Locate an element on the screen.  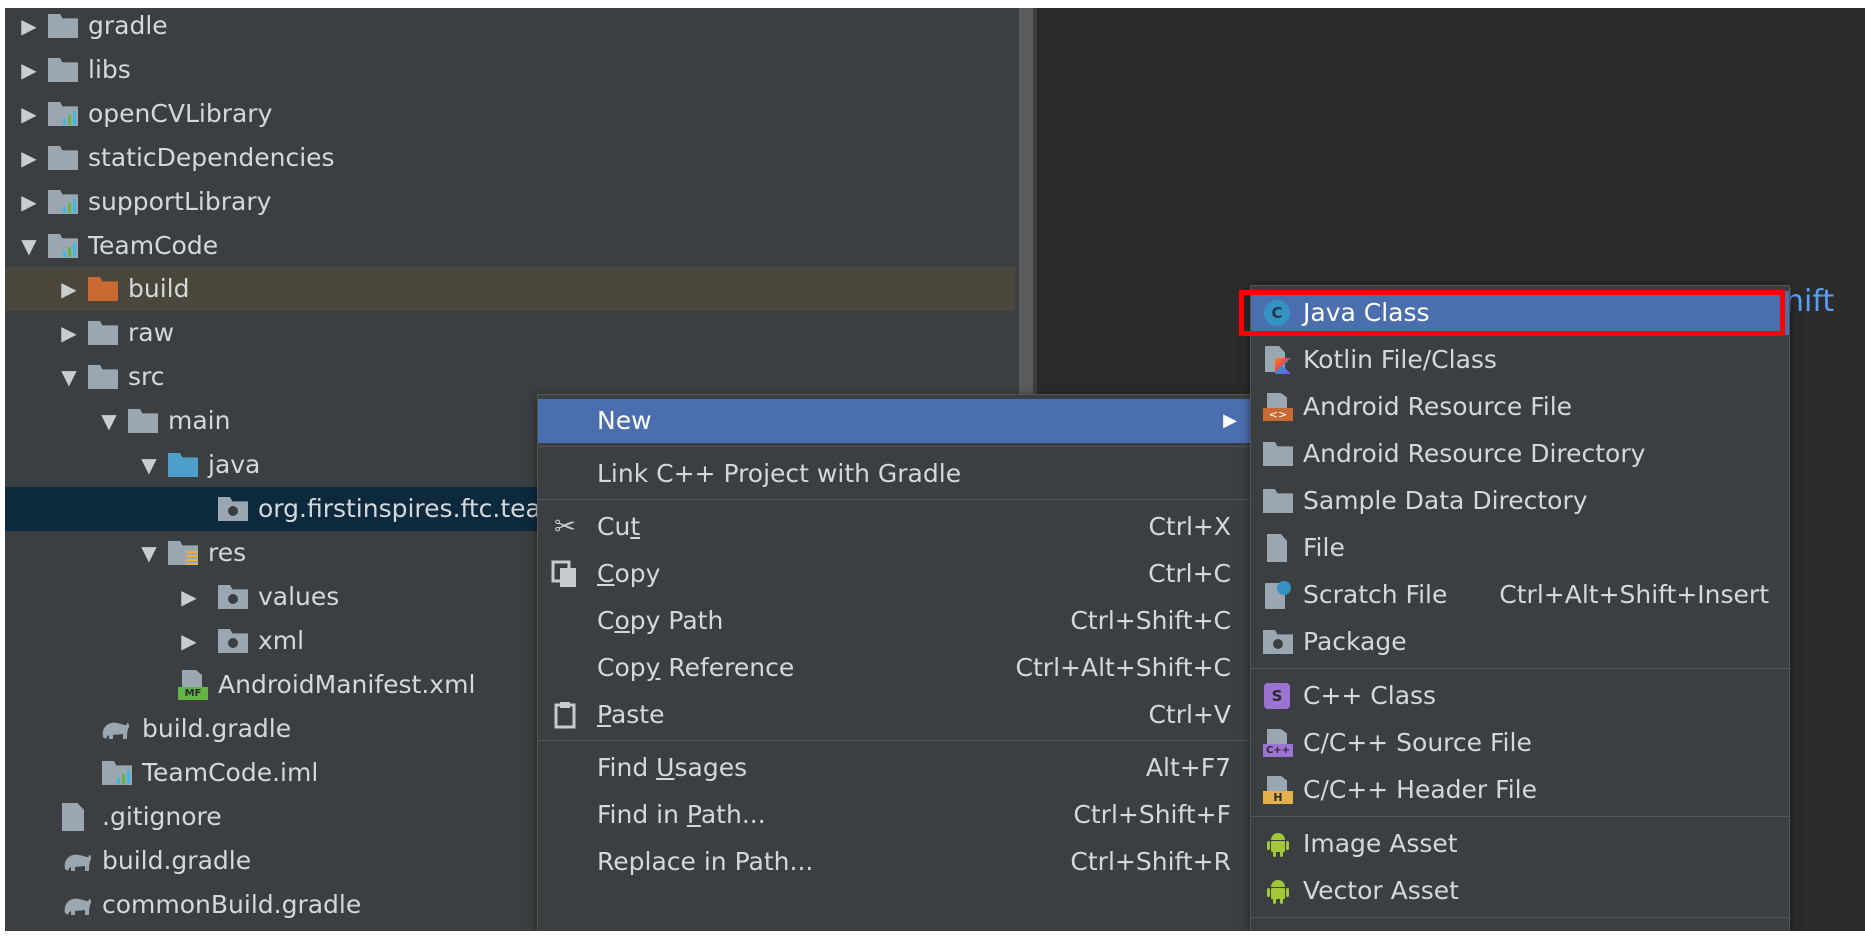
tree-item-label: src is located at coordinates (146, 376).